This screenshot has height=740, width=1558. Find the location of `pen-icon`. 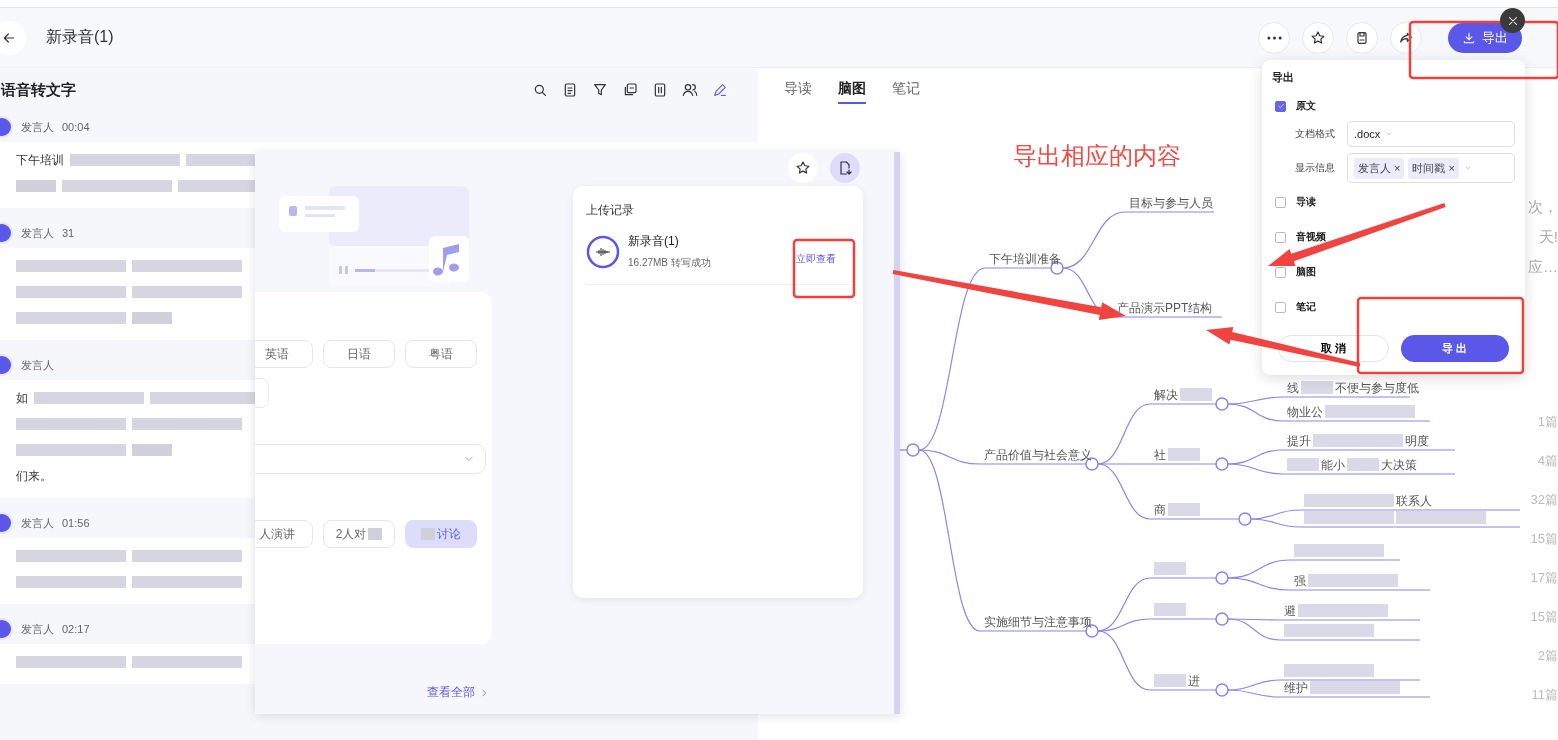

pen-icon is located at coordinates (720, 90).